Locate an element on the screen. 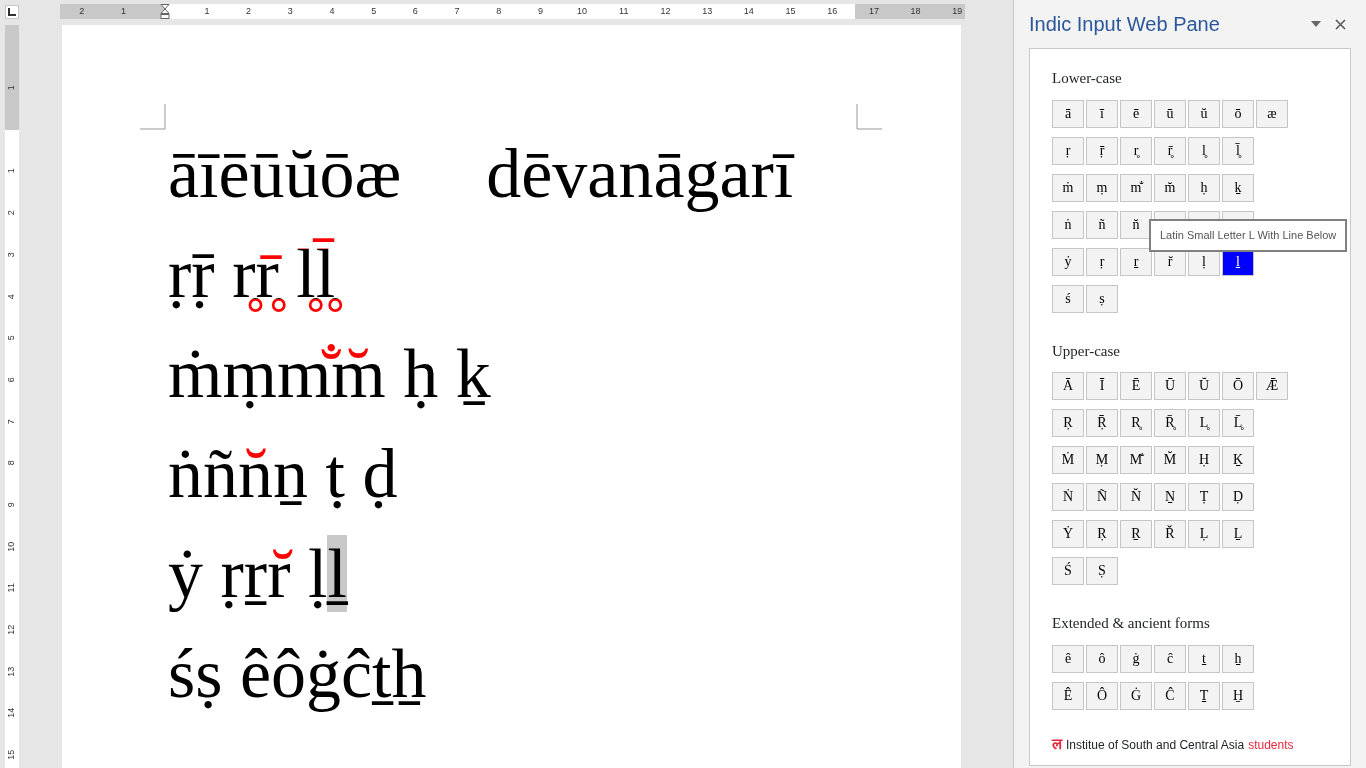 The image size is (1366, 768). footer-link: students is located at coordinates (1271, 744).